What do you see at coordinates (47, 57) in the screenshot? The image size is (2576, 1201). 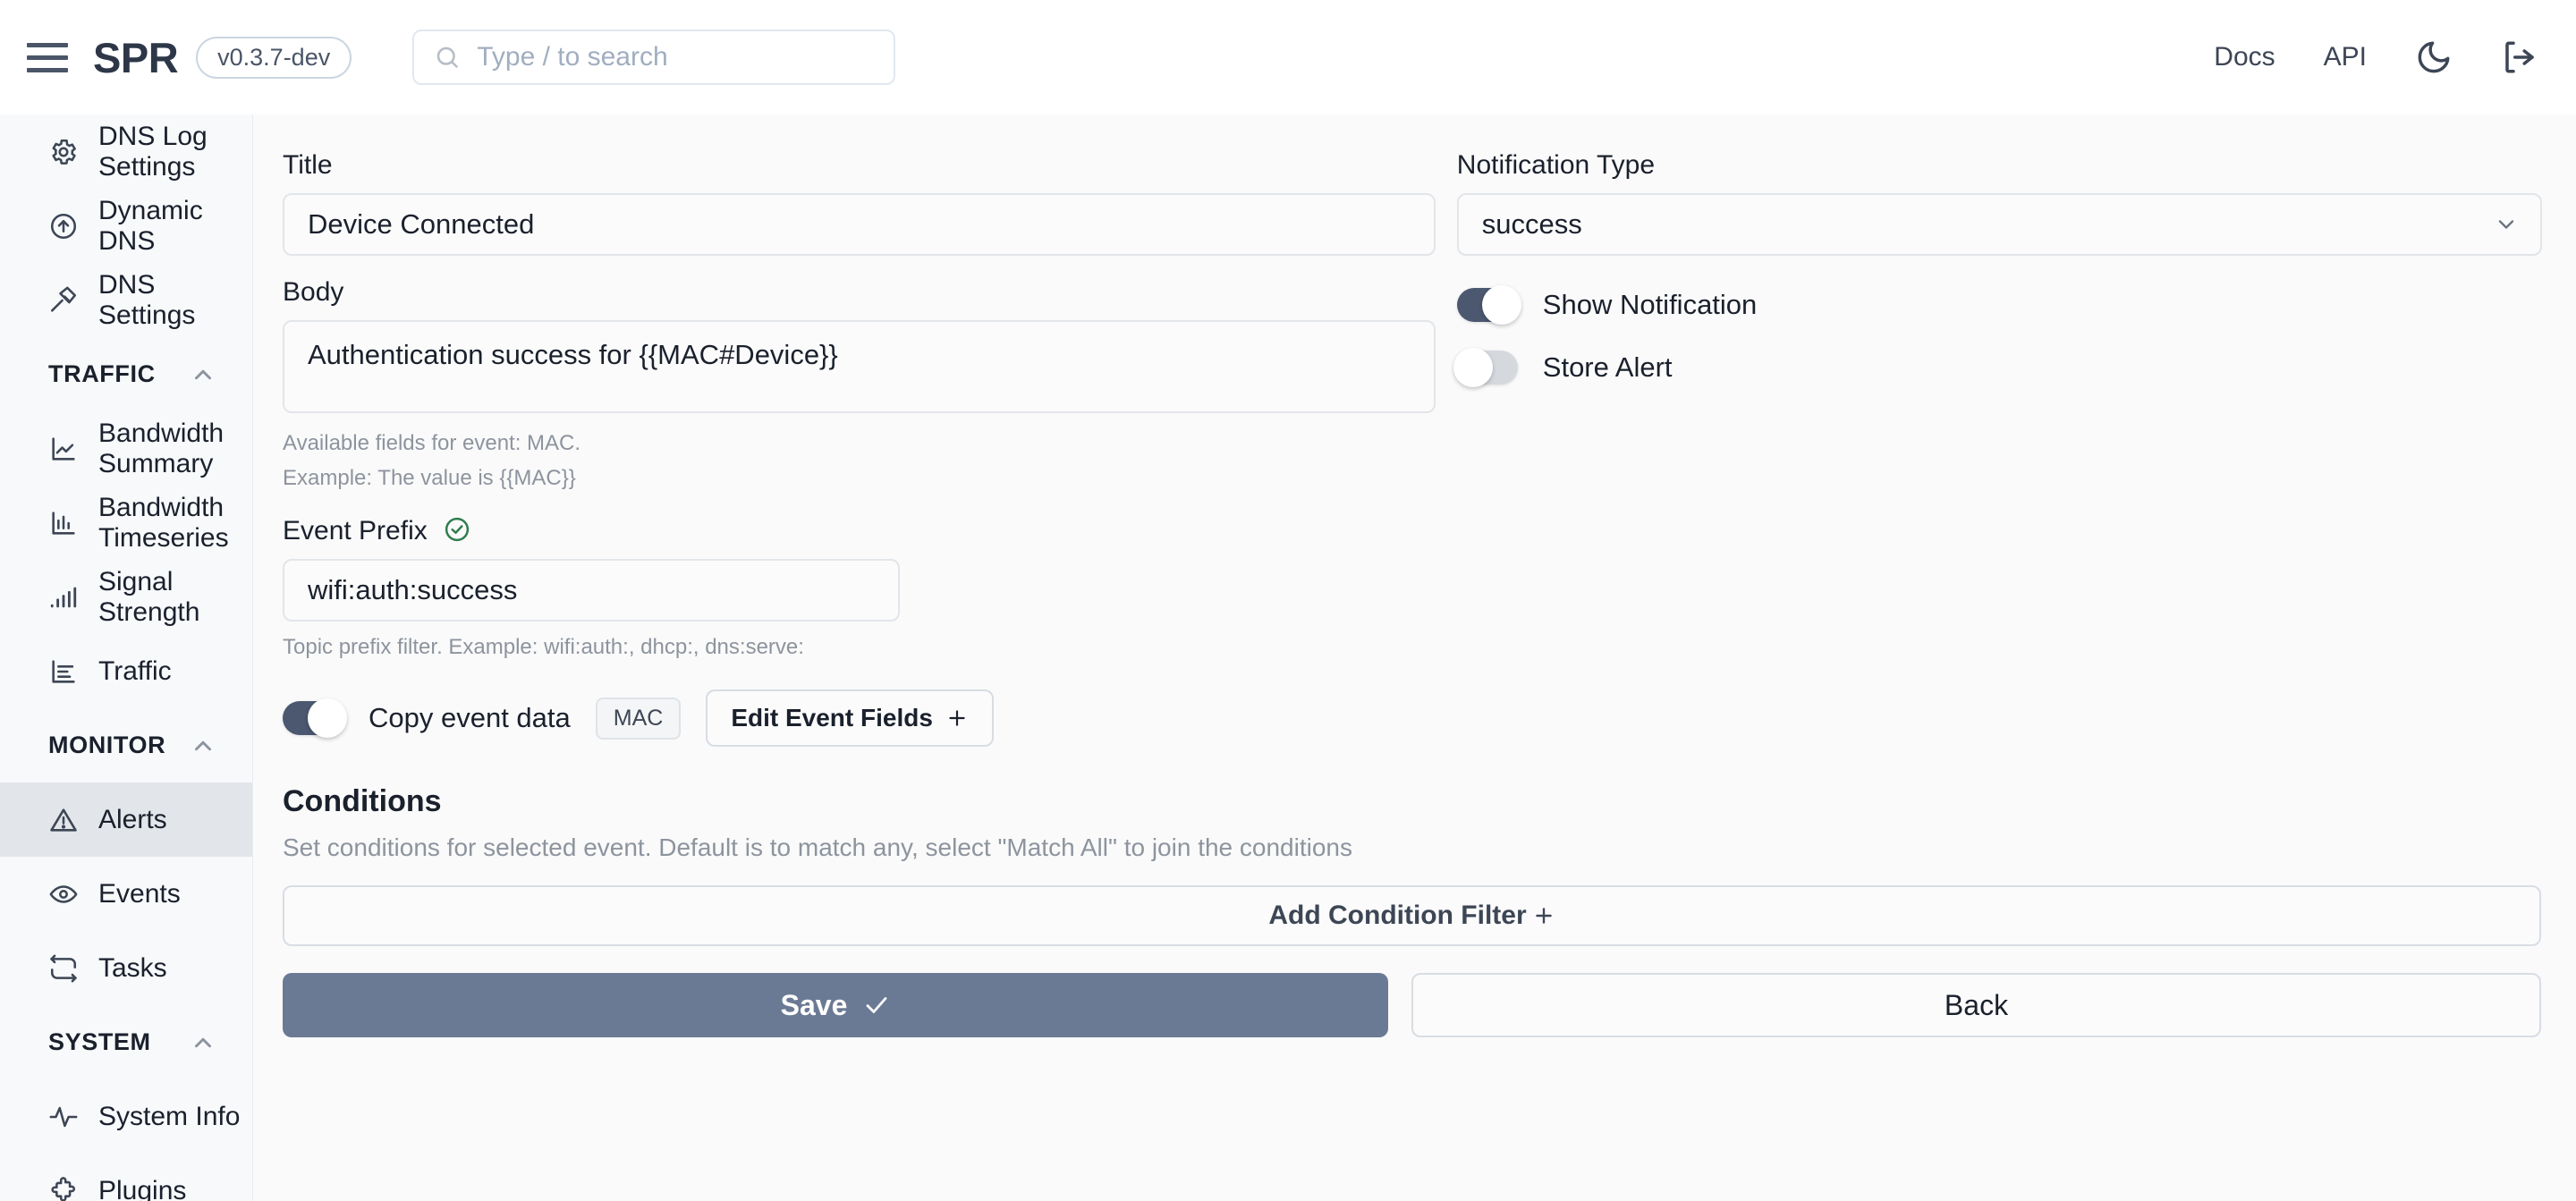 I see `hamburger-icon` at bounding box center [47, 57].